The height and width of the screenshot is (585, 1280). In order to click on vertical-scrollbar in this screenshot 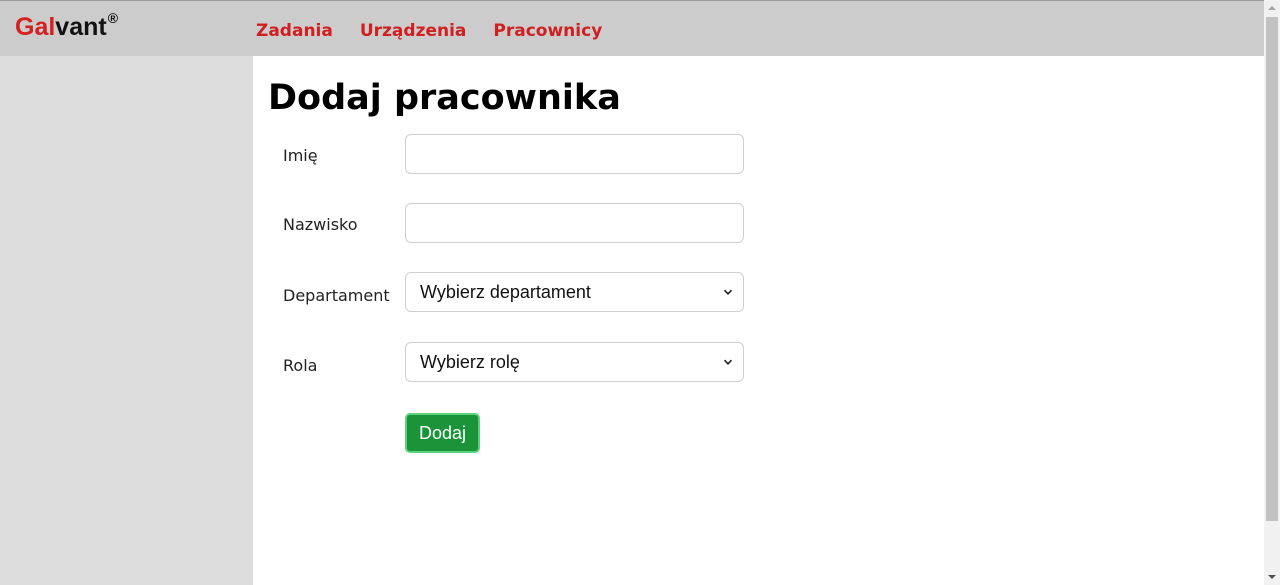, I will do `click(1272, 292)`.